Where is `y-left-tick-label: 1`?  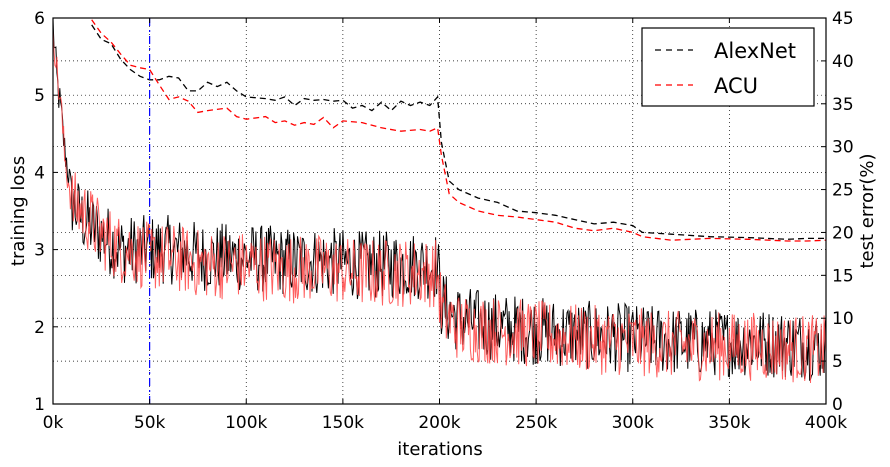 y-left-tick-label: 1 is located at coordinates (39, 405).